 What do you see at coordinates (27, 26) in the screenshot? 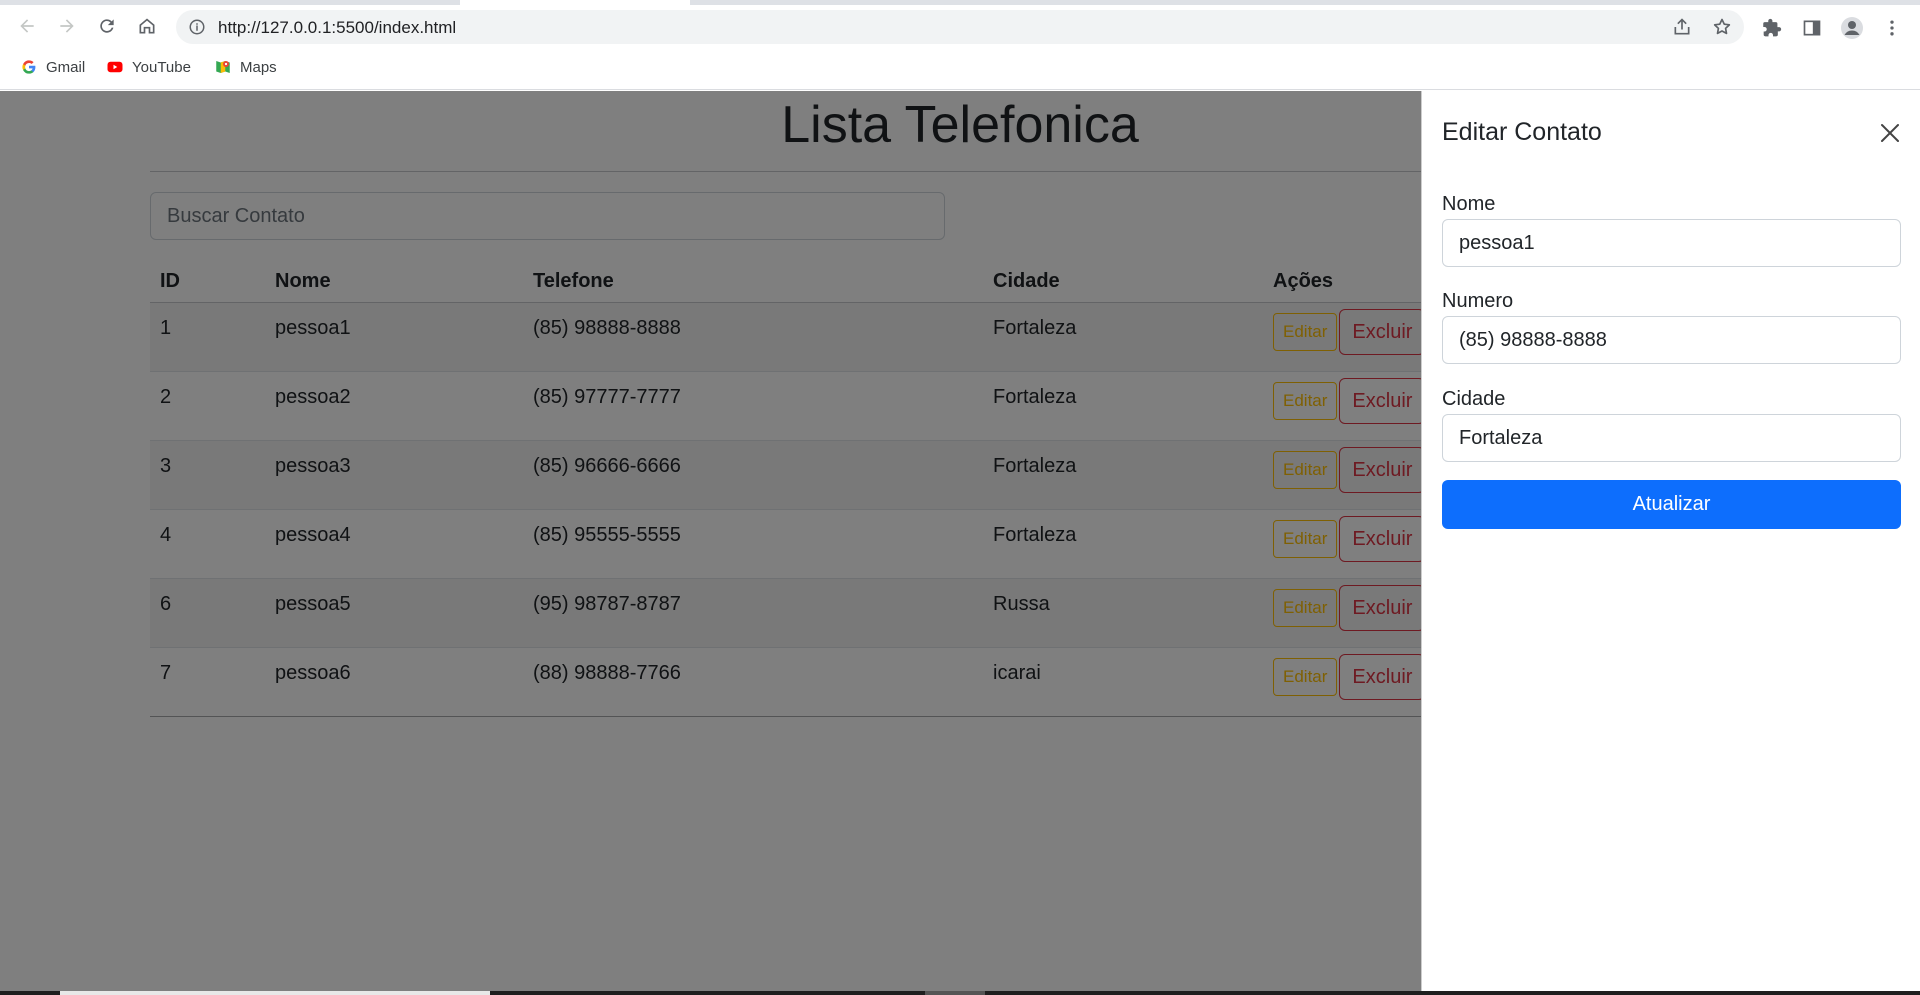
I see `back-icon` at bounding box center [27, 26].